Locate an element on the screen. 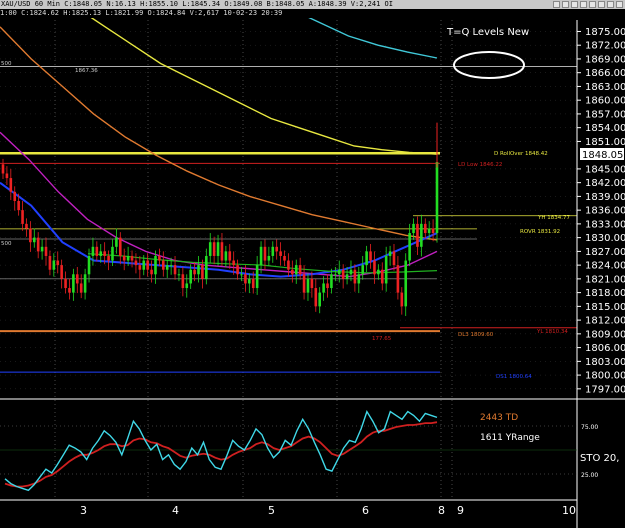 Image resolution: width=625 pixels, height=528 pixels. minimize-icon is located at coordinates (601, 4).